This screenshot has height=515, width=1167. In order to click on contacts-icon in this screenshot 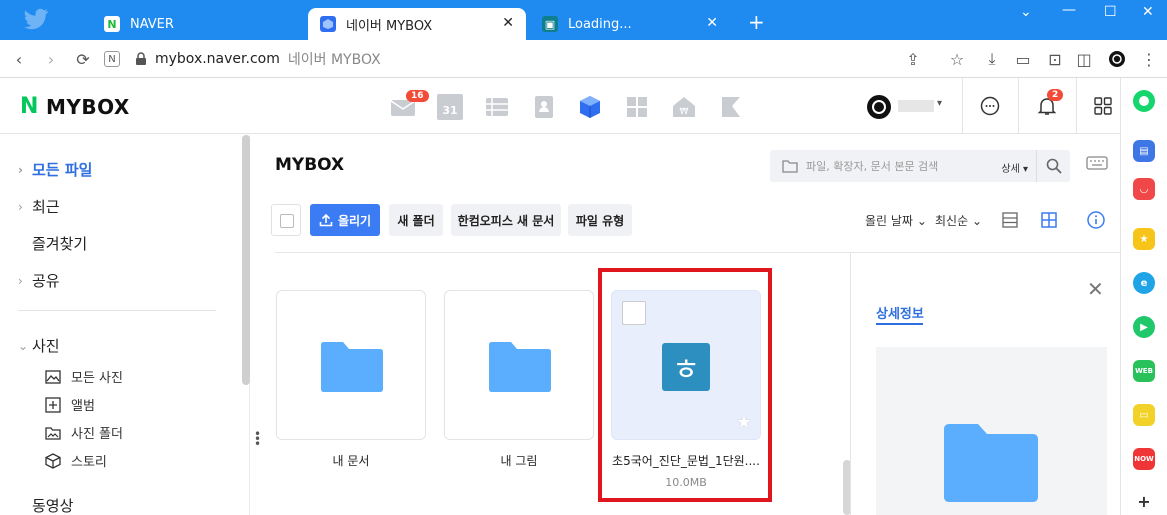, I will do `click(544, 107)`.